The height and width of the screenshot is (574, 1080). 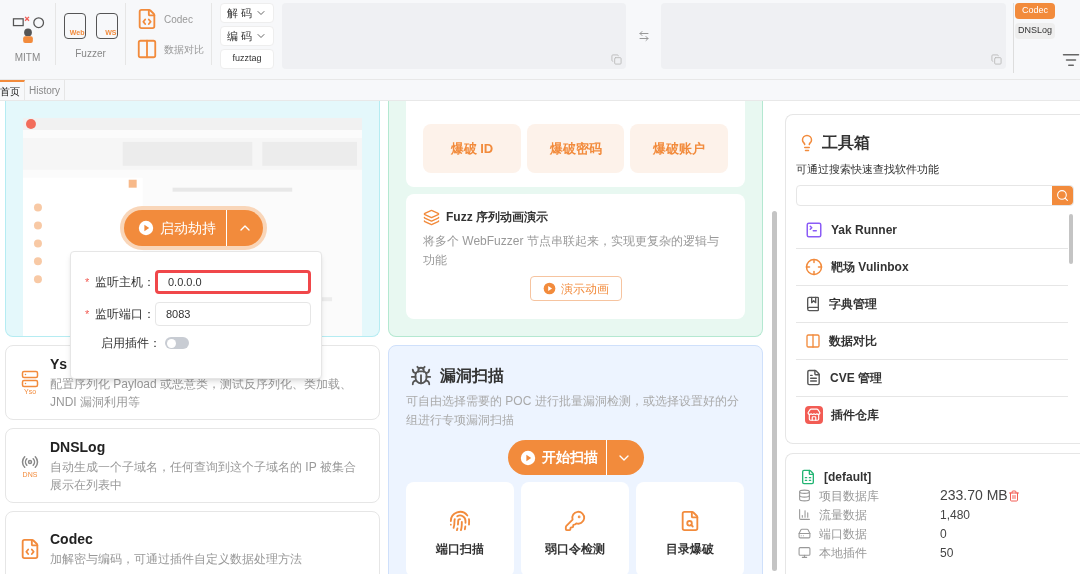 What do you see at coordinates (421, 376) in the screenshot?
I see `bug-icon` at bounding box center [421, 376].